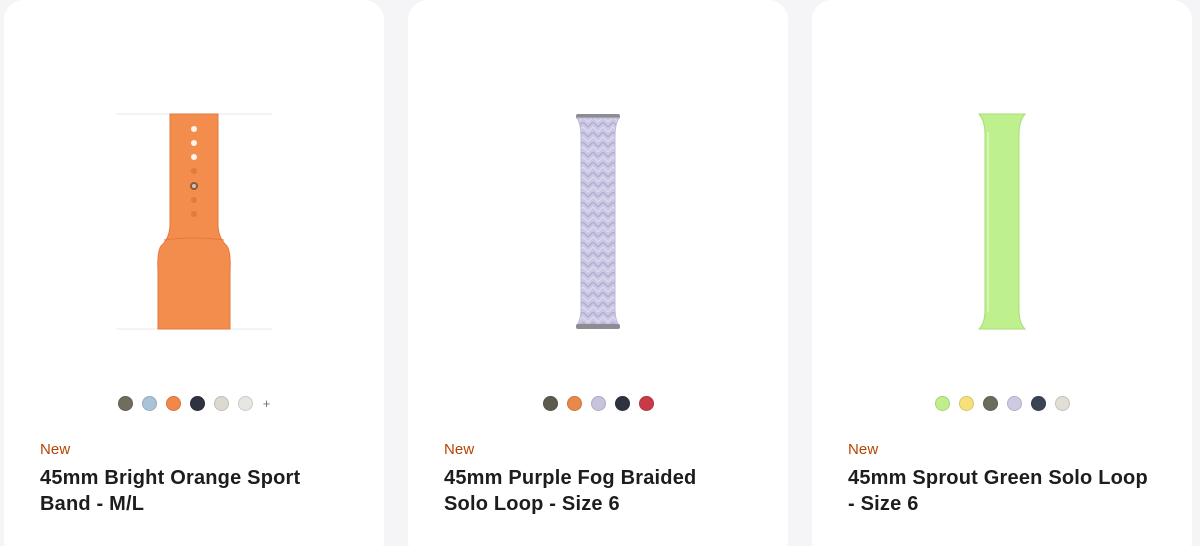  I want to click on product-title: 45mm Bright Orange Sport Band - M/L, so click(190, 491).